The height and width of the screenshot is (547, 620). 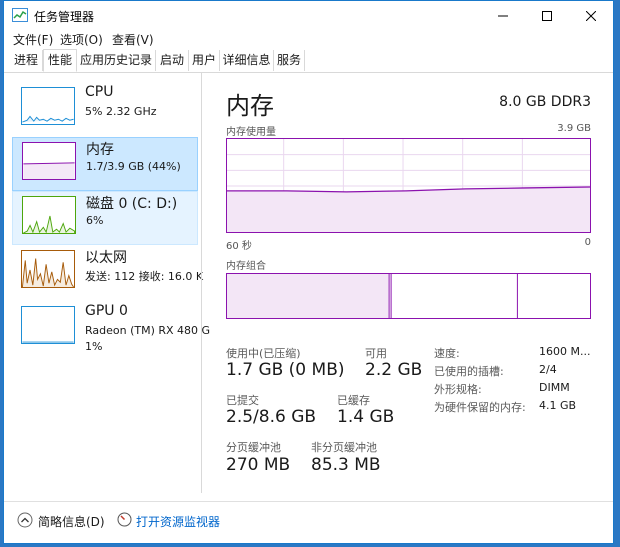 What do you see at coordinates (94, 346) in the screenshot?
I see `sidebar-item-value-2: 1%` at bounding box center [94, 346].